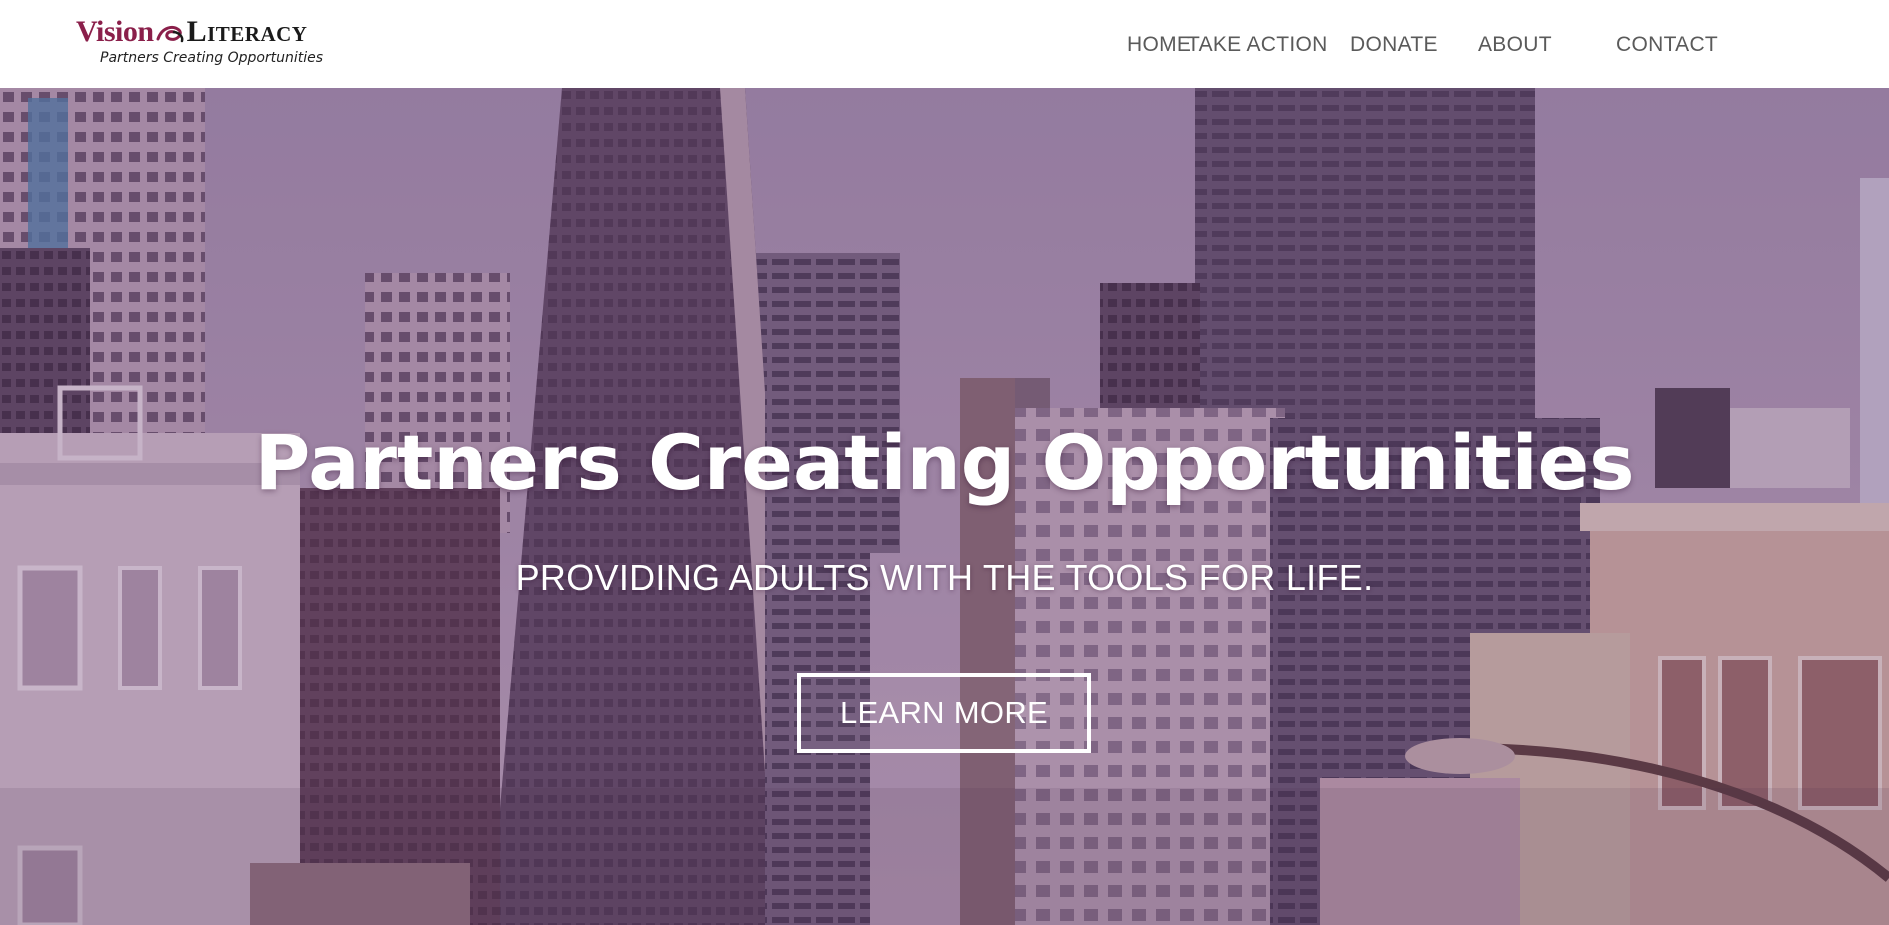 The image size is (1889, 925). I want to click on logo-word-literacy: Literacy, so click(247, 31).